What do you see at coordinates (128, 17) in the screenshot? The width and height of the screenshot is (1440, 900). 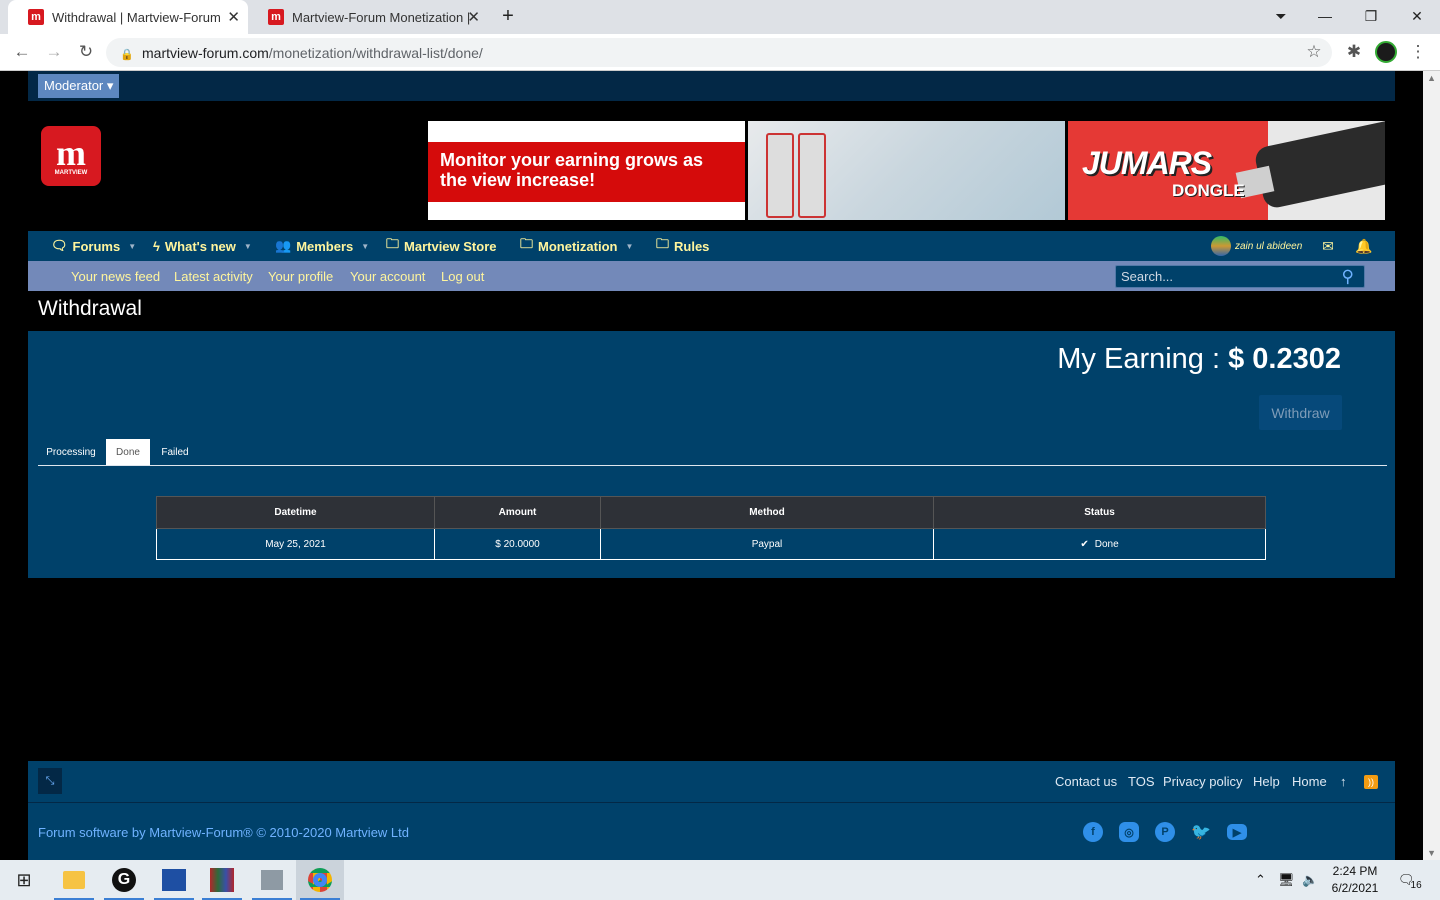 I see `browser-tab-withdrawal: m Withdrawal | Martview-Forum ✕` at bounding box center [128, 17].